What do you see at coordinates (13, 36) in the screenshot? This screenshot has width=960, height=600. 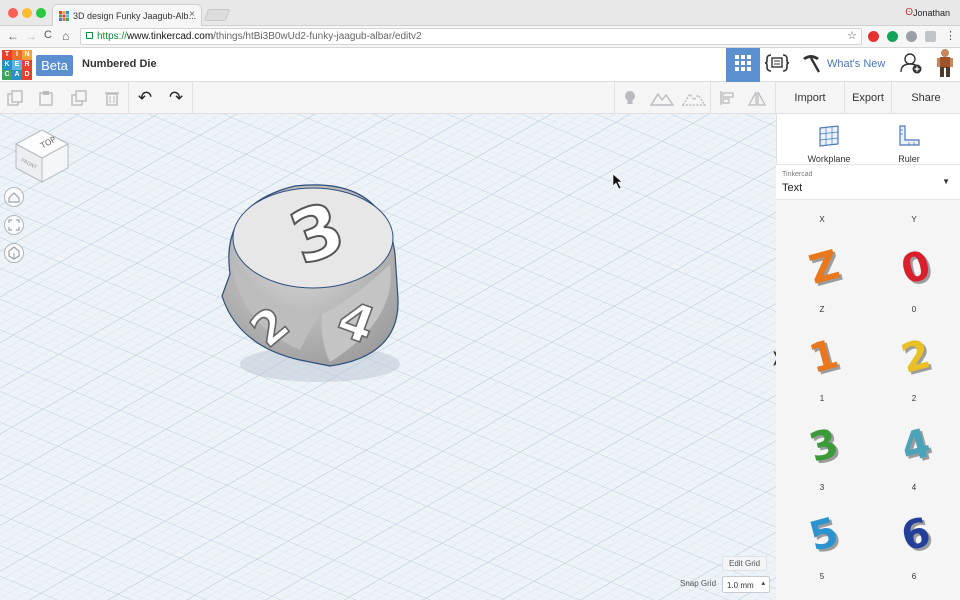 I see `back-icon: ←` at bounding box center [13, 36].